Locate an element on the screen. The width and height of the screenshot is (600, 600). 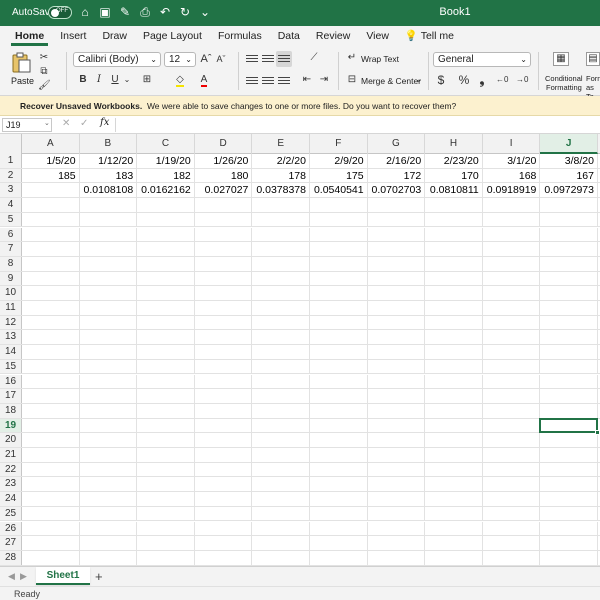
cell-d5 is located at coordinates (224, 219).